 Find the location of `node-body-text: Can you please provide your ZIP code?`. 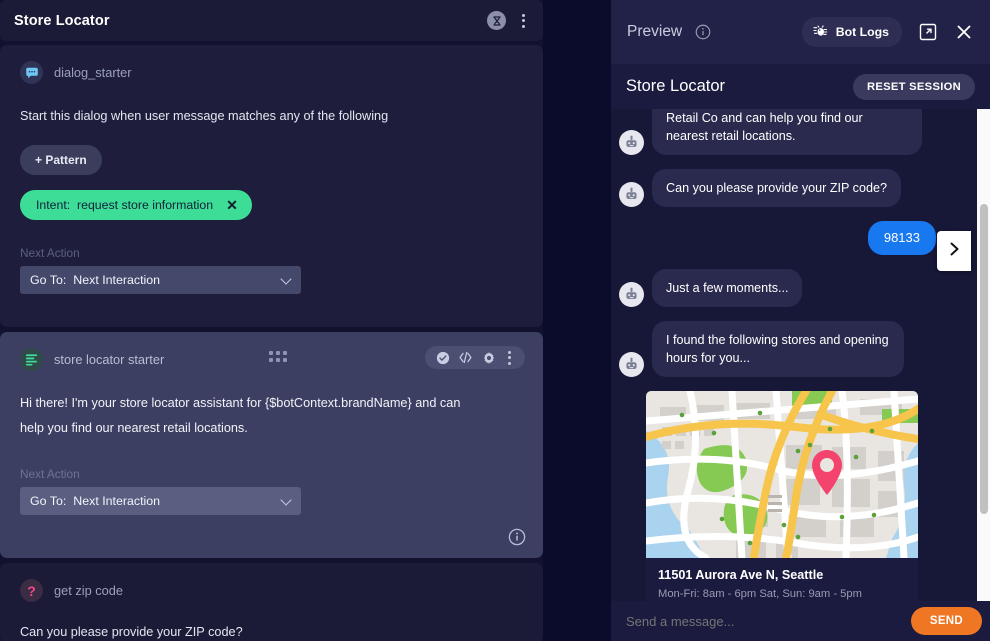

node-body-text: Can you please provide your ZIP code? is located at coordinates (131, 632).